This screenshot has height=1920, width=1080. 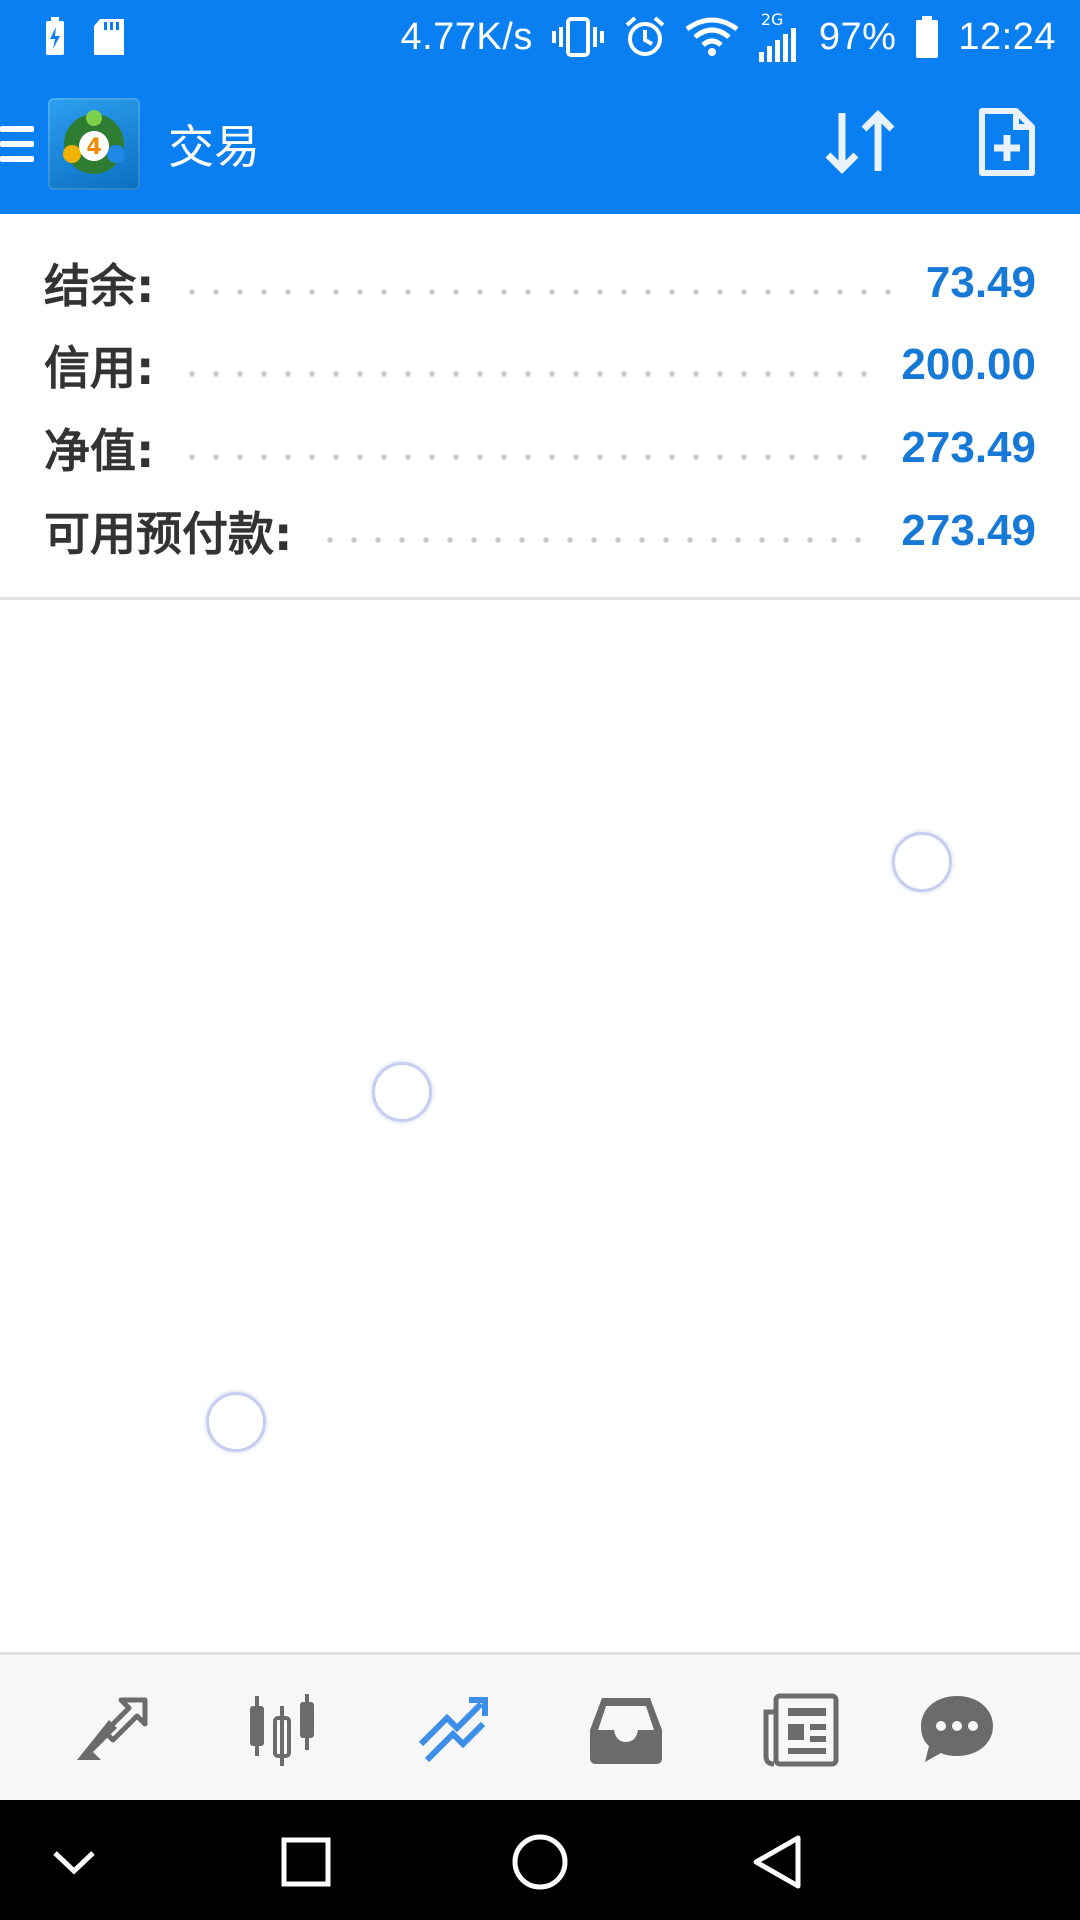 I want to click on sd-card-icon, so click(x=109, y=37).